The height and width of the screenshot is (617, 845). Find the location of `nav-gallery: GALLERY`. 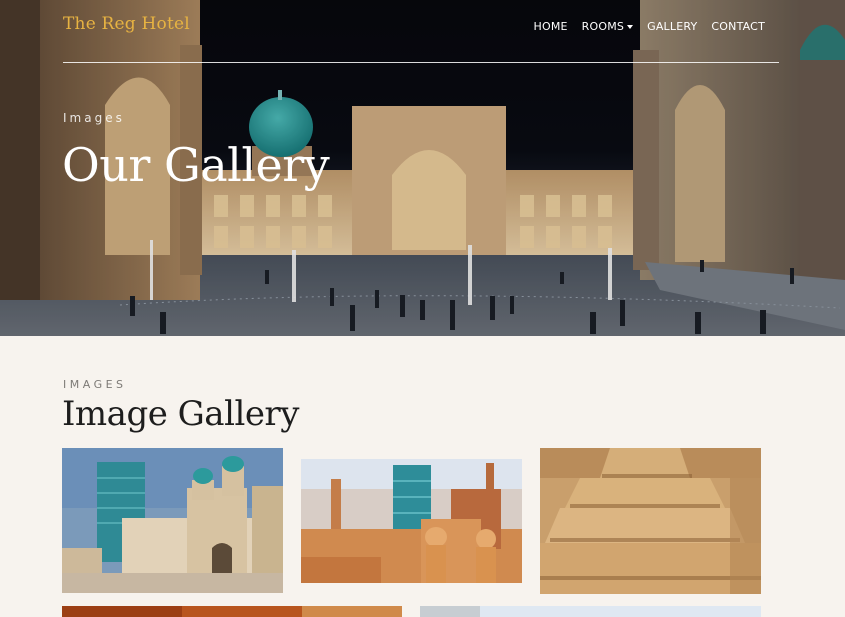

nav-gallery: GALLERY is located at coordinates (672, 26).